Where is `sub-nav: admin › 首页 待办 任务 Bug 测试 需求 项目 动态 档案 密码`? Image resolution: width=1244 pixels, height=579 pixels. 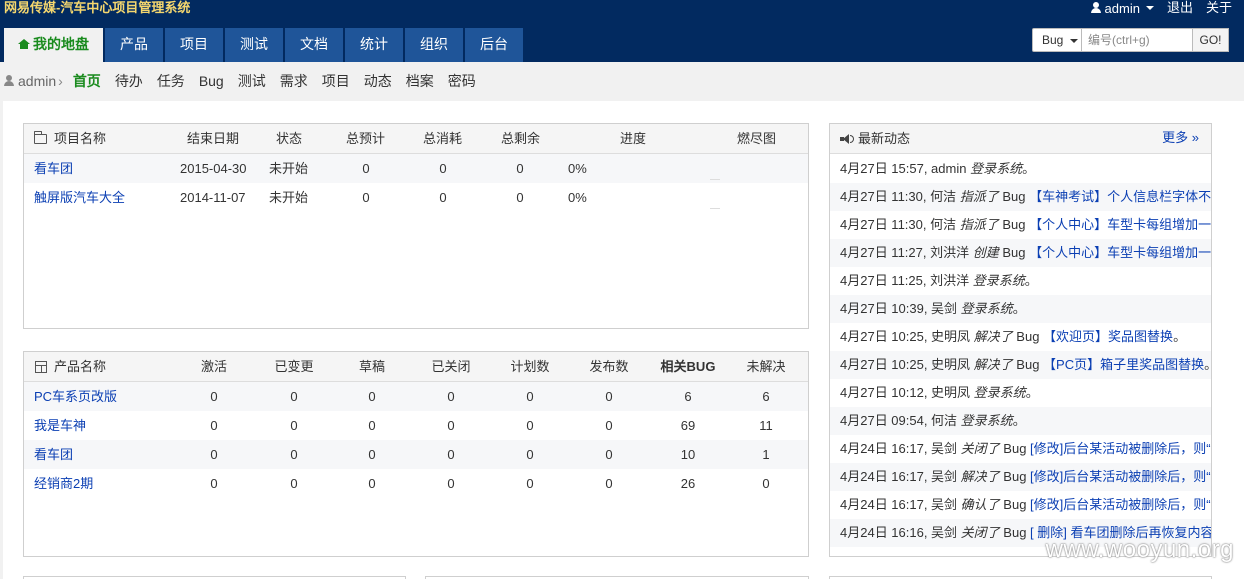
sub-nav: admin › 首页 待办 任务 Bug 测试 需求 项目 动态 档案 密码 is located at coordinates (247, 81).